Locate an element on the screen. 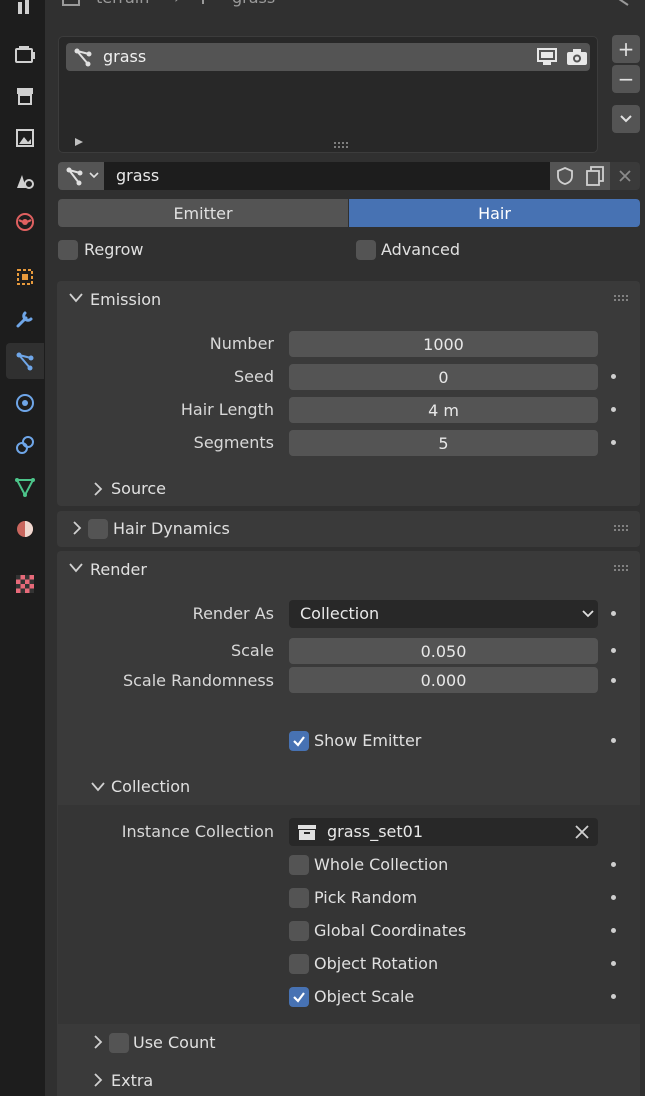 Image resolution: width=645 pixels, height=1096 pixels. hair-length-keyframe-dot is located at coordinates (613, 409).